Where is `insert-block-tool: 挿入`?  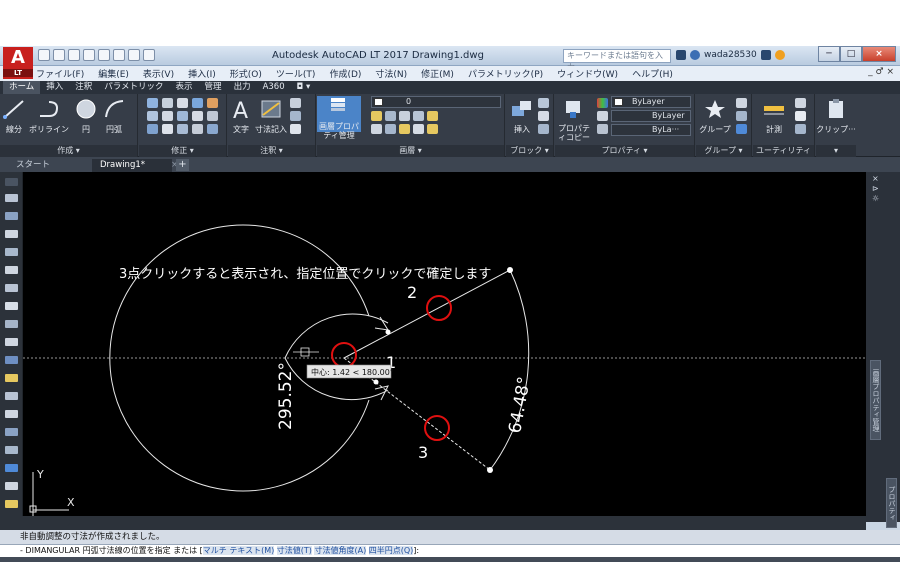
insert-block-tool: 挿入 is located at coordinates (522, 116).